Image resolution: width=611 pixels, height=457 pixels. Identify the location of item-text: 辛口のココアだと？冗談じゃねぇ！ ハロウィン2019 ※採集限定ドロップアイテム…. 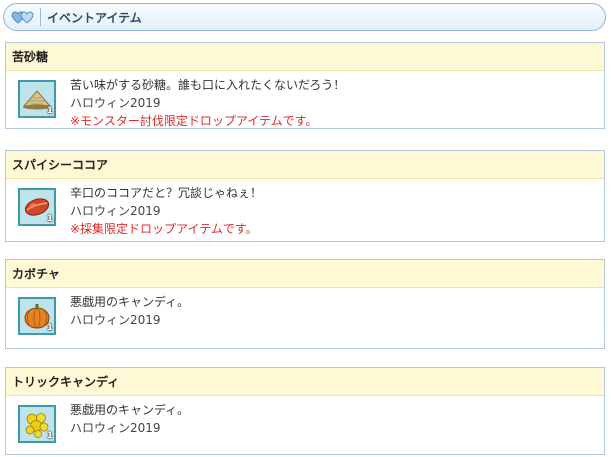
(166, 211).